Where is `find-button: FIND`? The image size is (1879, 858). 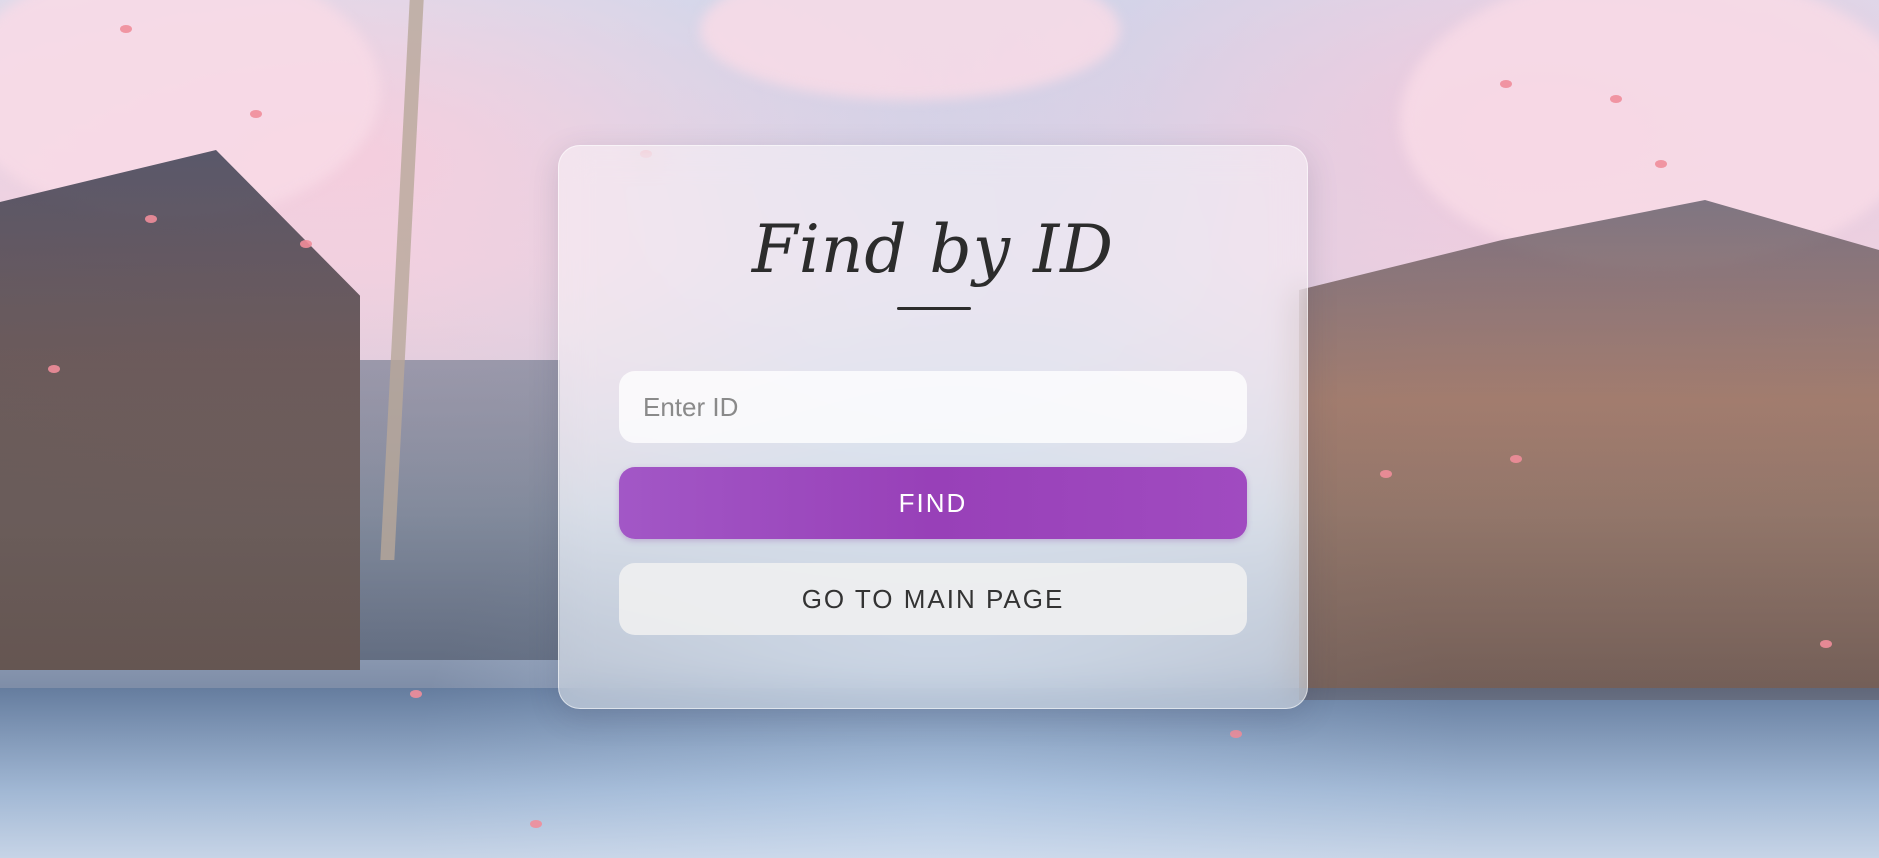
find-button: FIND is located at coordinates (933, 503).